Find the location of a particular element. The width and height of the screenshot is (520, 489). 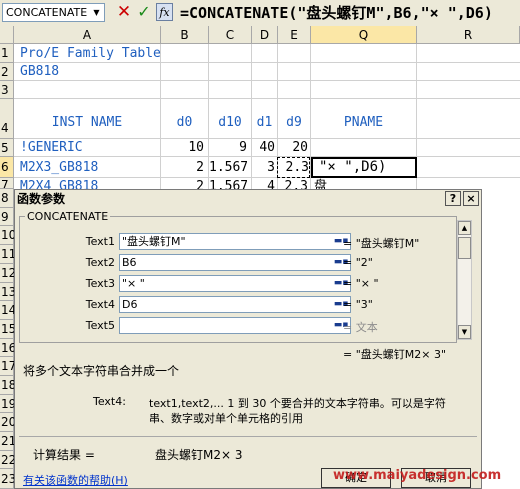

row-header-20: 20 is located at coordinates (8, 422).